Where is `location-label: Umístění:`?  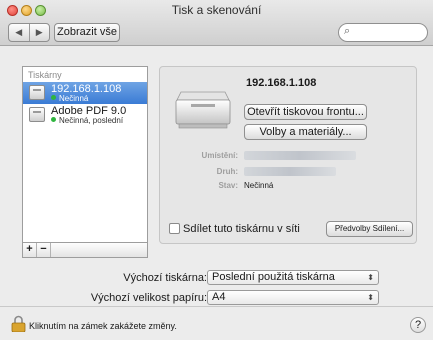 location-label: Umístění: is located at coordinates (219, 155).